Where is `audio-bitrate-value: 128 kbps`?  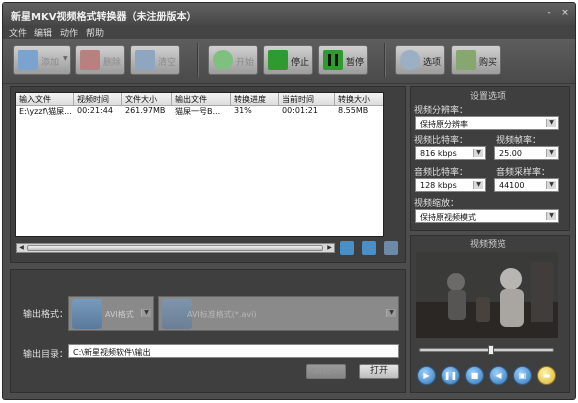 audio-bitrate-value: 128 kbps is located at coordinates (438, 185).